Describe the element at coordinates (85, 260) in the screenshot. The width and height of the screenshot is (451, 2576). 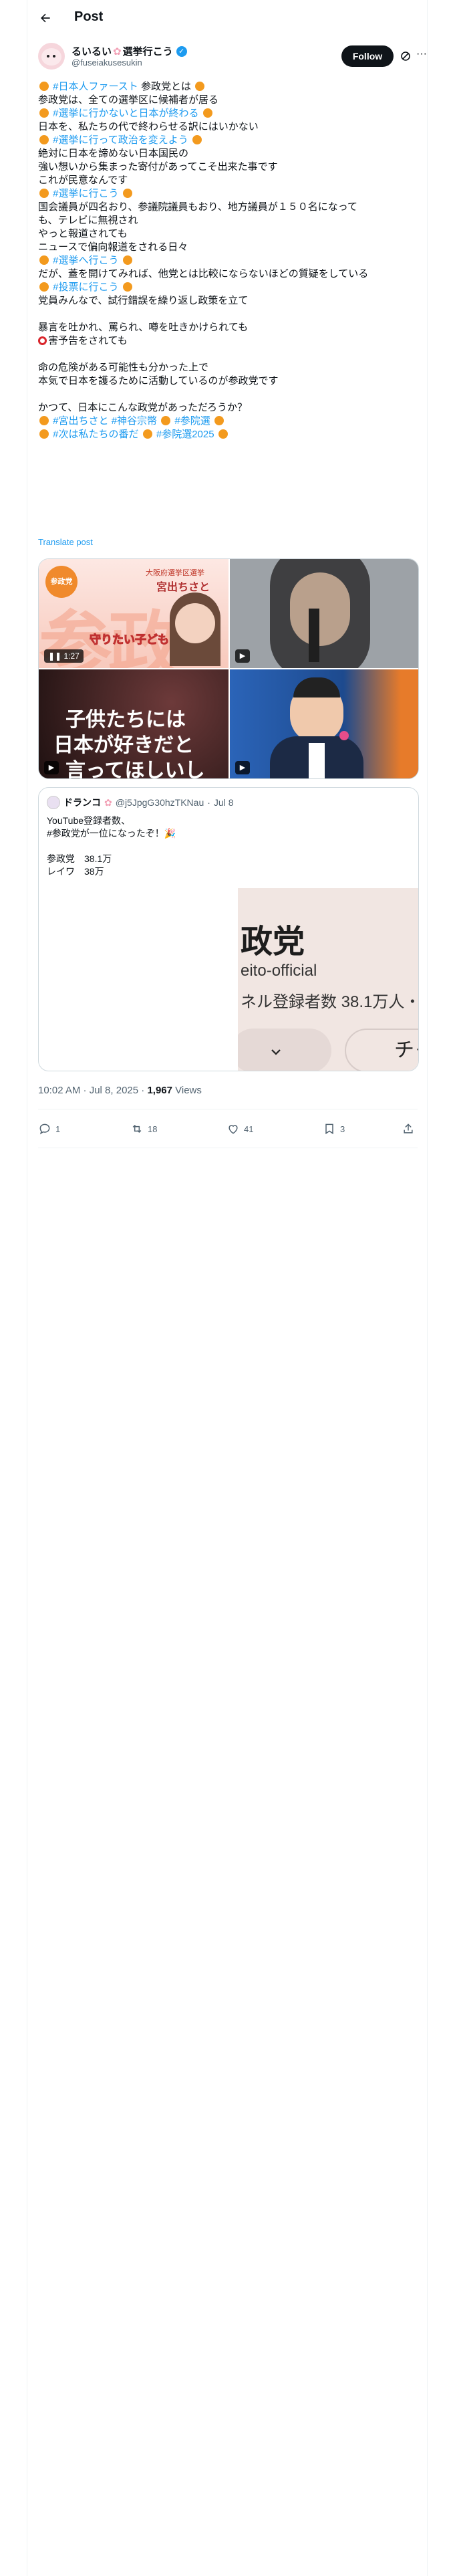
I see `hashtag-link: #選挙へ行こう` at that location.